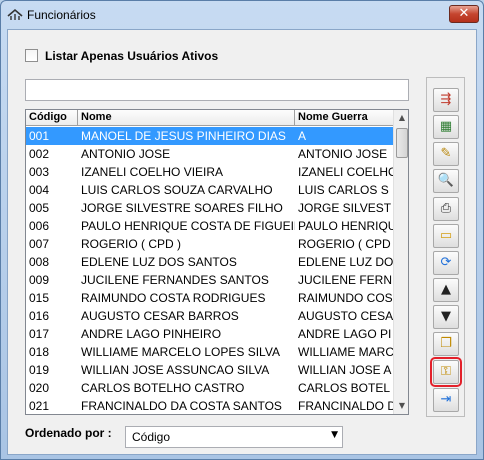  I want to click on active-only-label: Listar Apenas Usuários Ativos, so click(131, 56).